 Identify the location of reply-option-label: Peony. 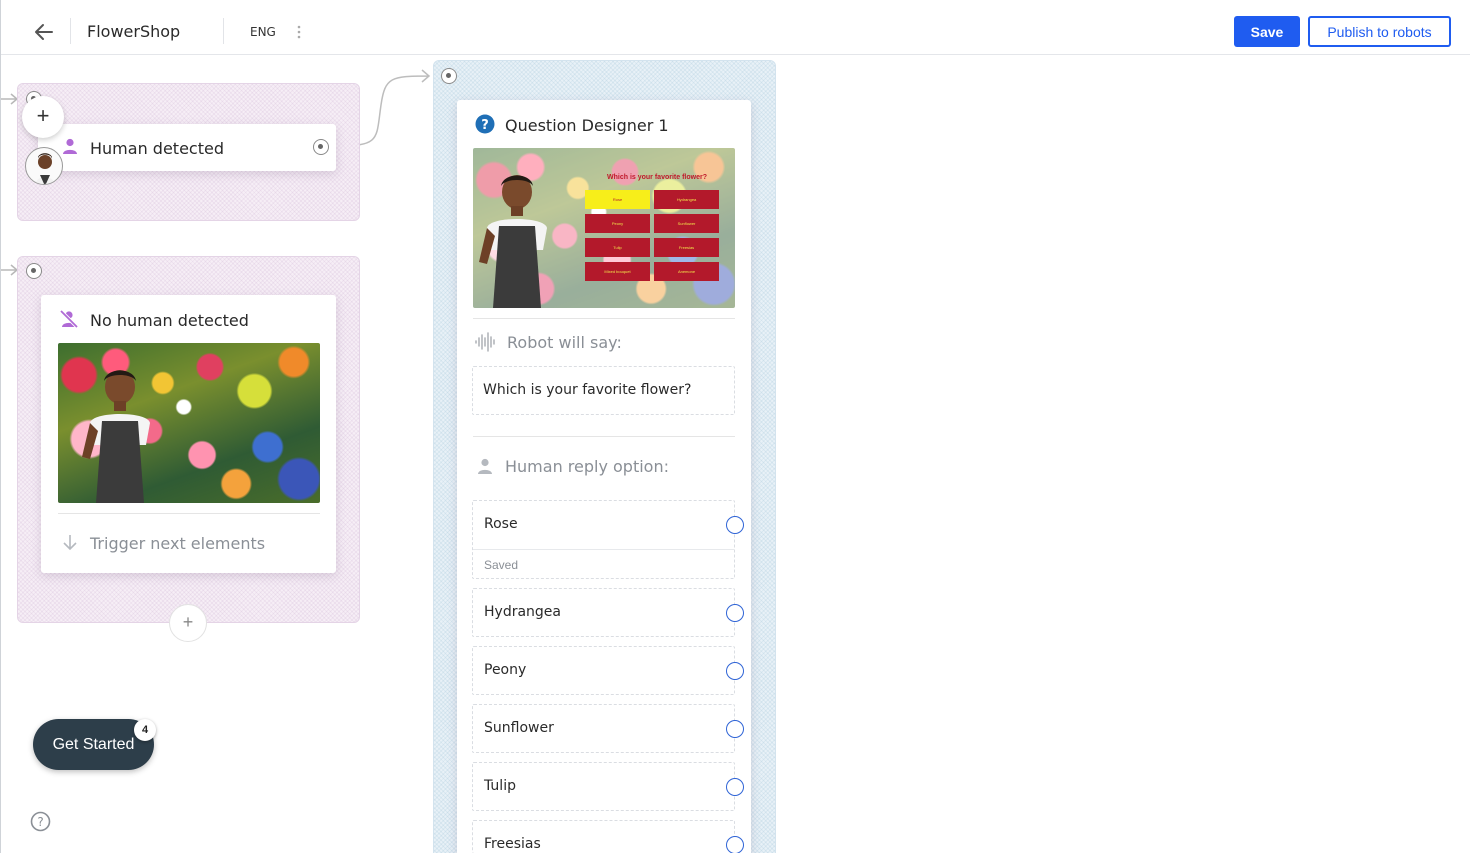
(505, 670).